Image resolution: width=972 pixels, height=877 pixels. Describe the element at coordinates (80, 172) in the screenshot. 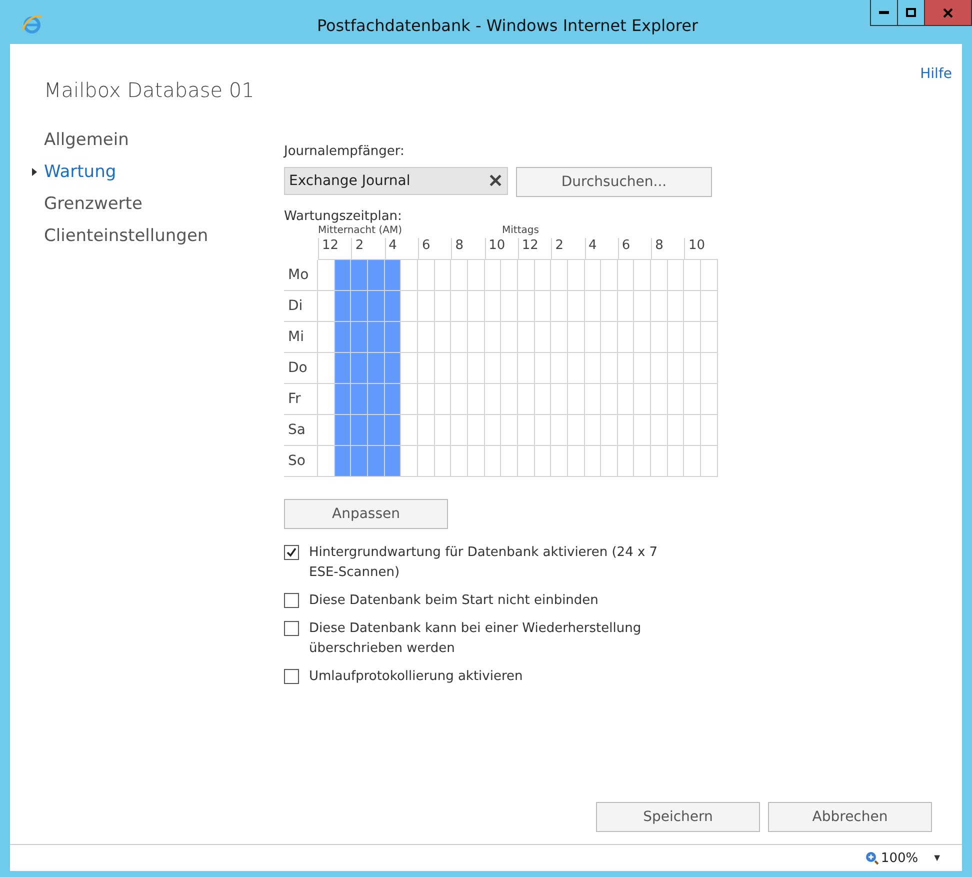

I see `nav-item: Wartung` at that location.